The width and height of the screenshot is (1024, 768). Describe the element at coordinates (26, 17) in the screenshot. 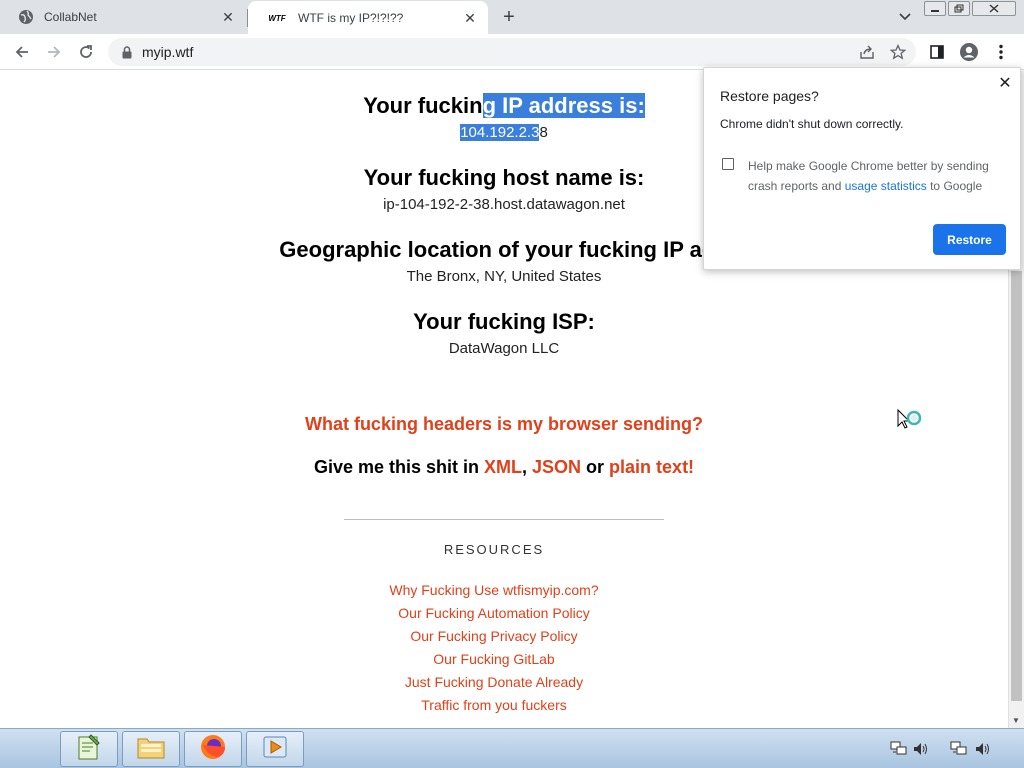

I see `globe-icon` at that location.